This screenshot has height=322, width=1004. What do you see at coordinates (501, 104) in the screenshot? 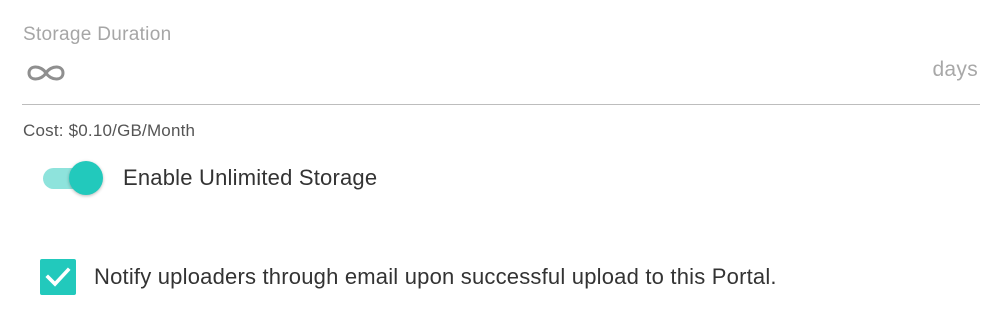
I see `input-underline` at bounding box center [501, 104].